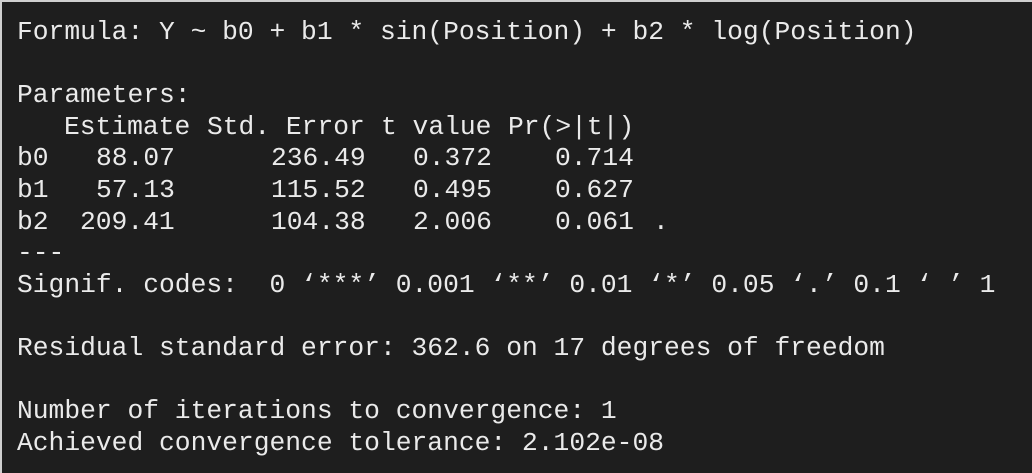 This screenshot has height=473, width=1032. Describe the element at coordinates (33, 158) in the screenshot. I see `row-name: b0` at that location.